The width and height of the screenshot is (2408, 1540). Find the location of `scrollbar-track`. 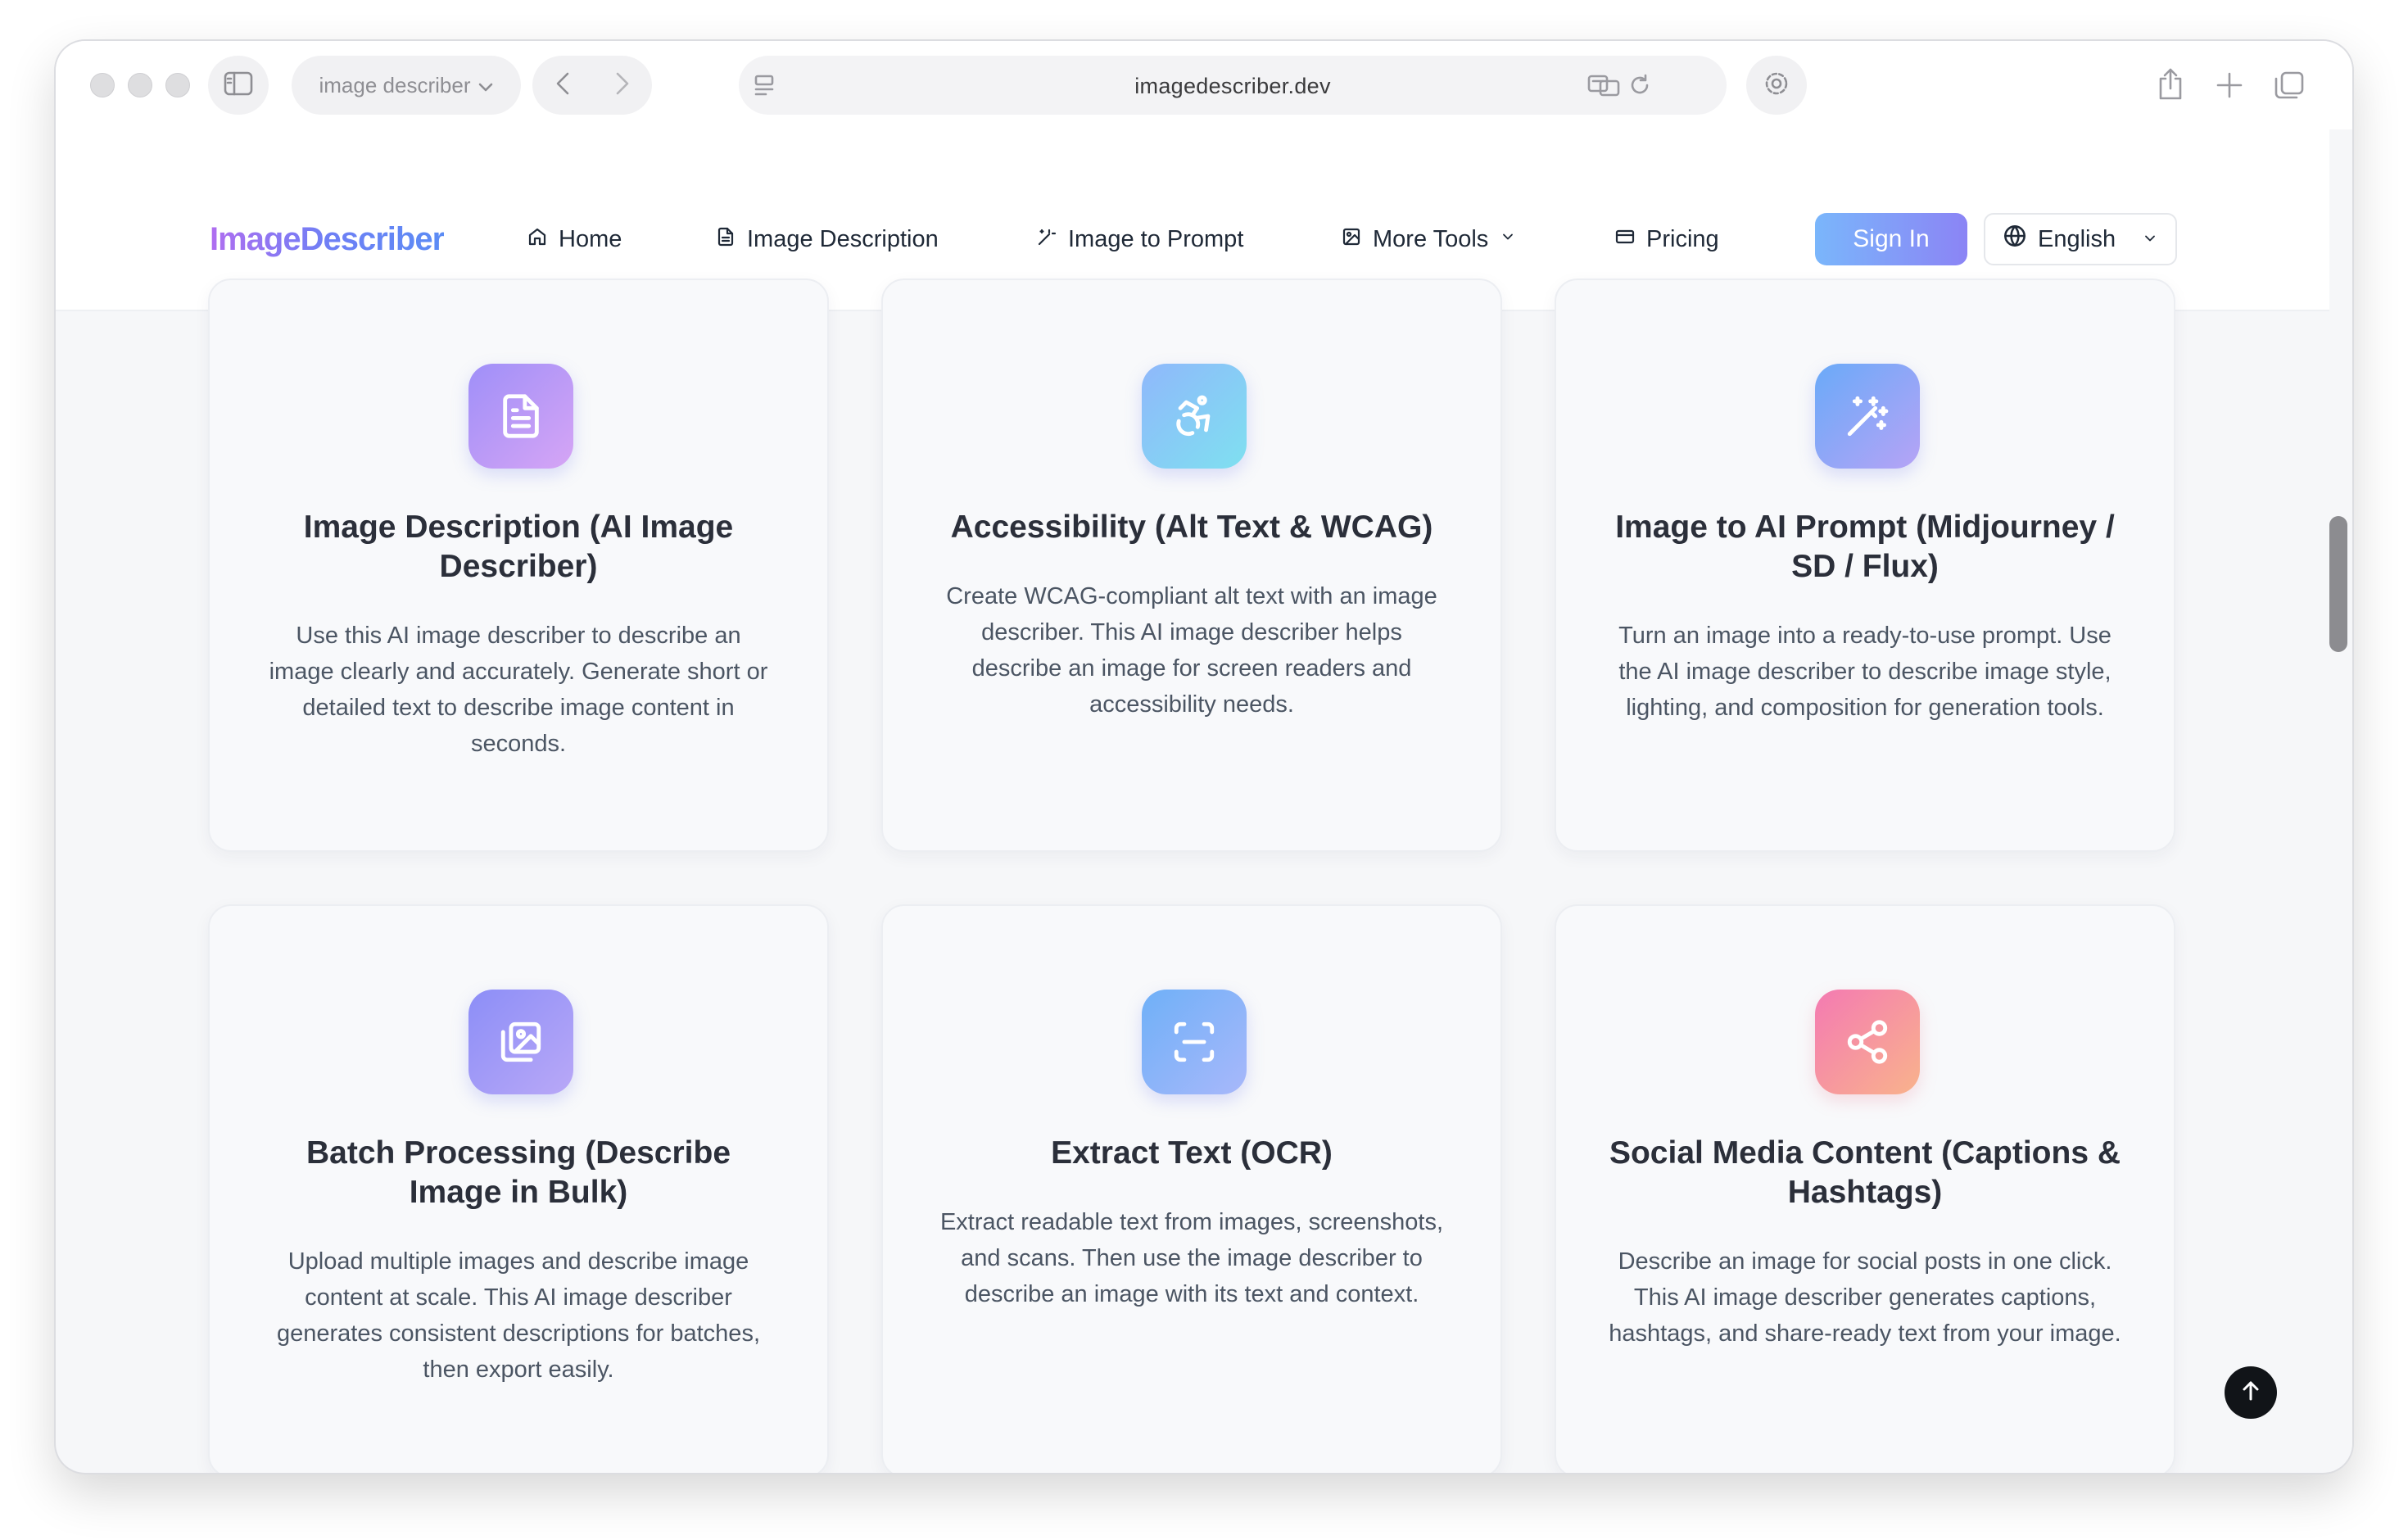

scrollbar-track is located at coordinates (2340, 801).